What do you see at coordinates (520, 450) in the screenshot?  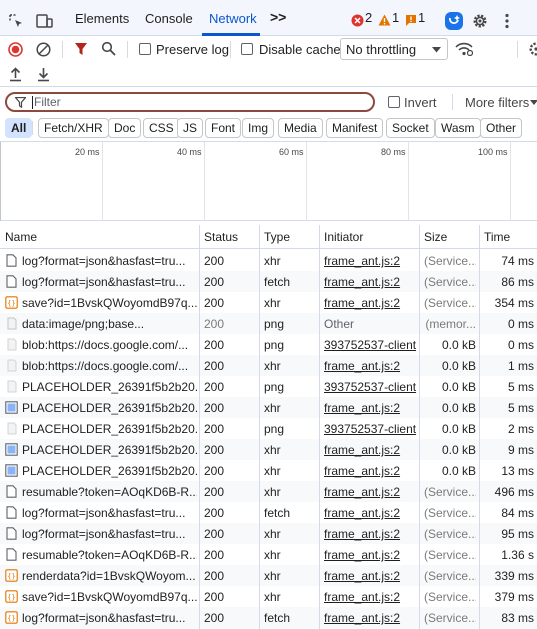 I see `request-time: 9 ms` at bounding box center [520, 450].